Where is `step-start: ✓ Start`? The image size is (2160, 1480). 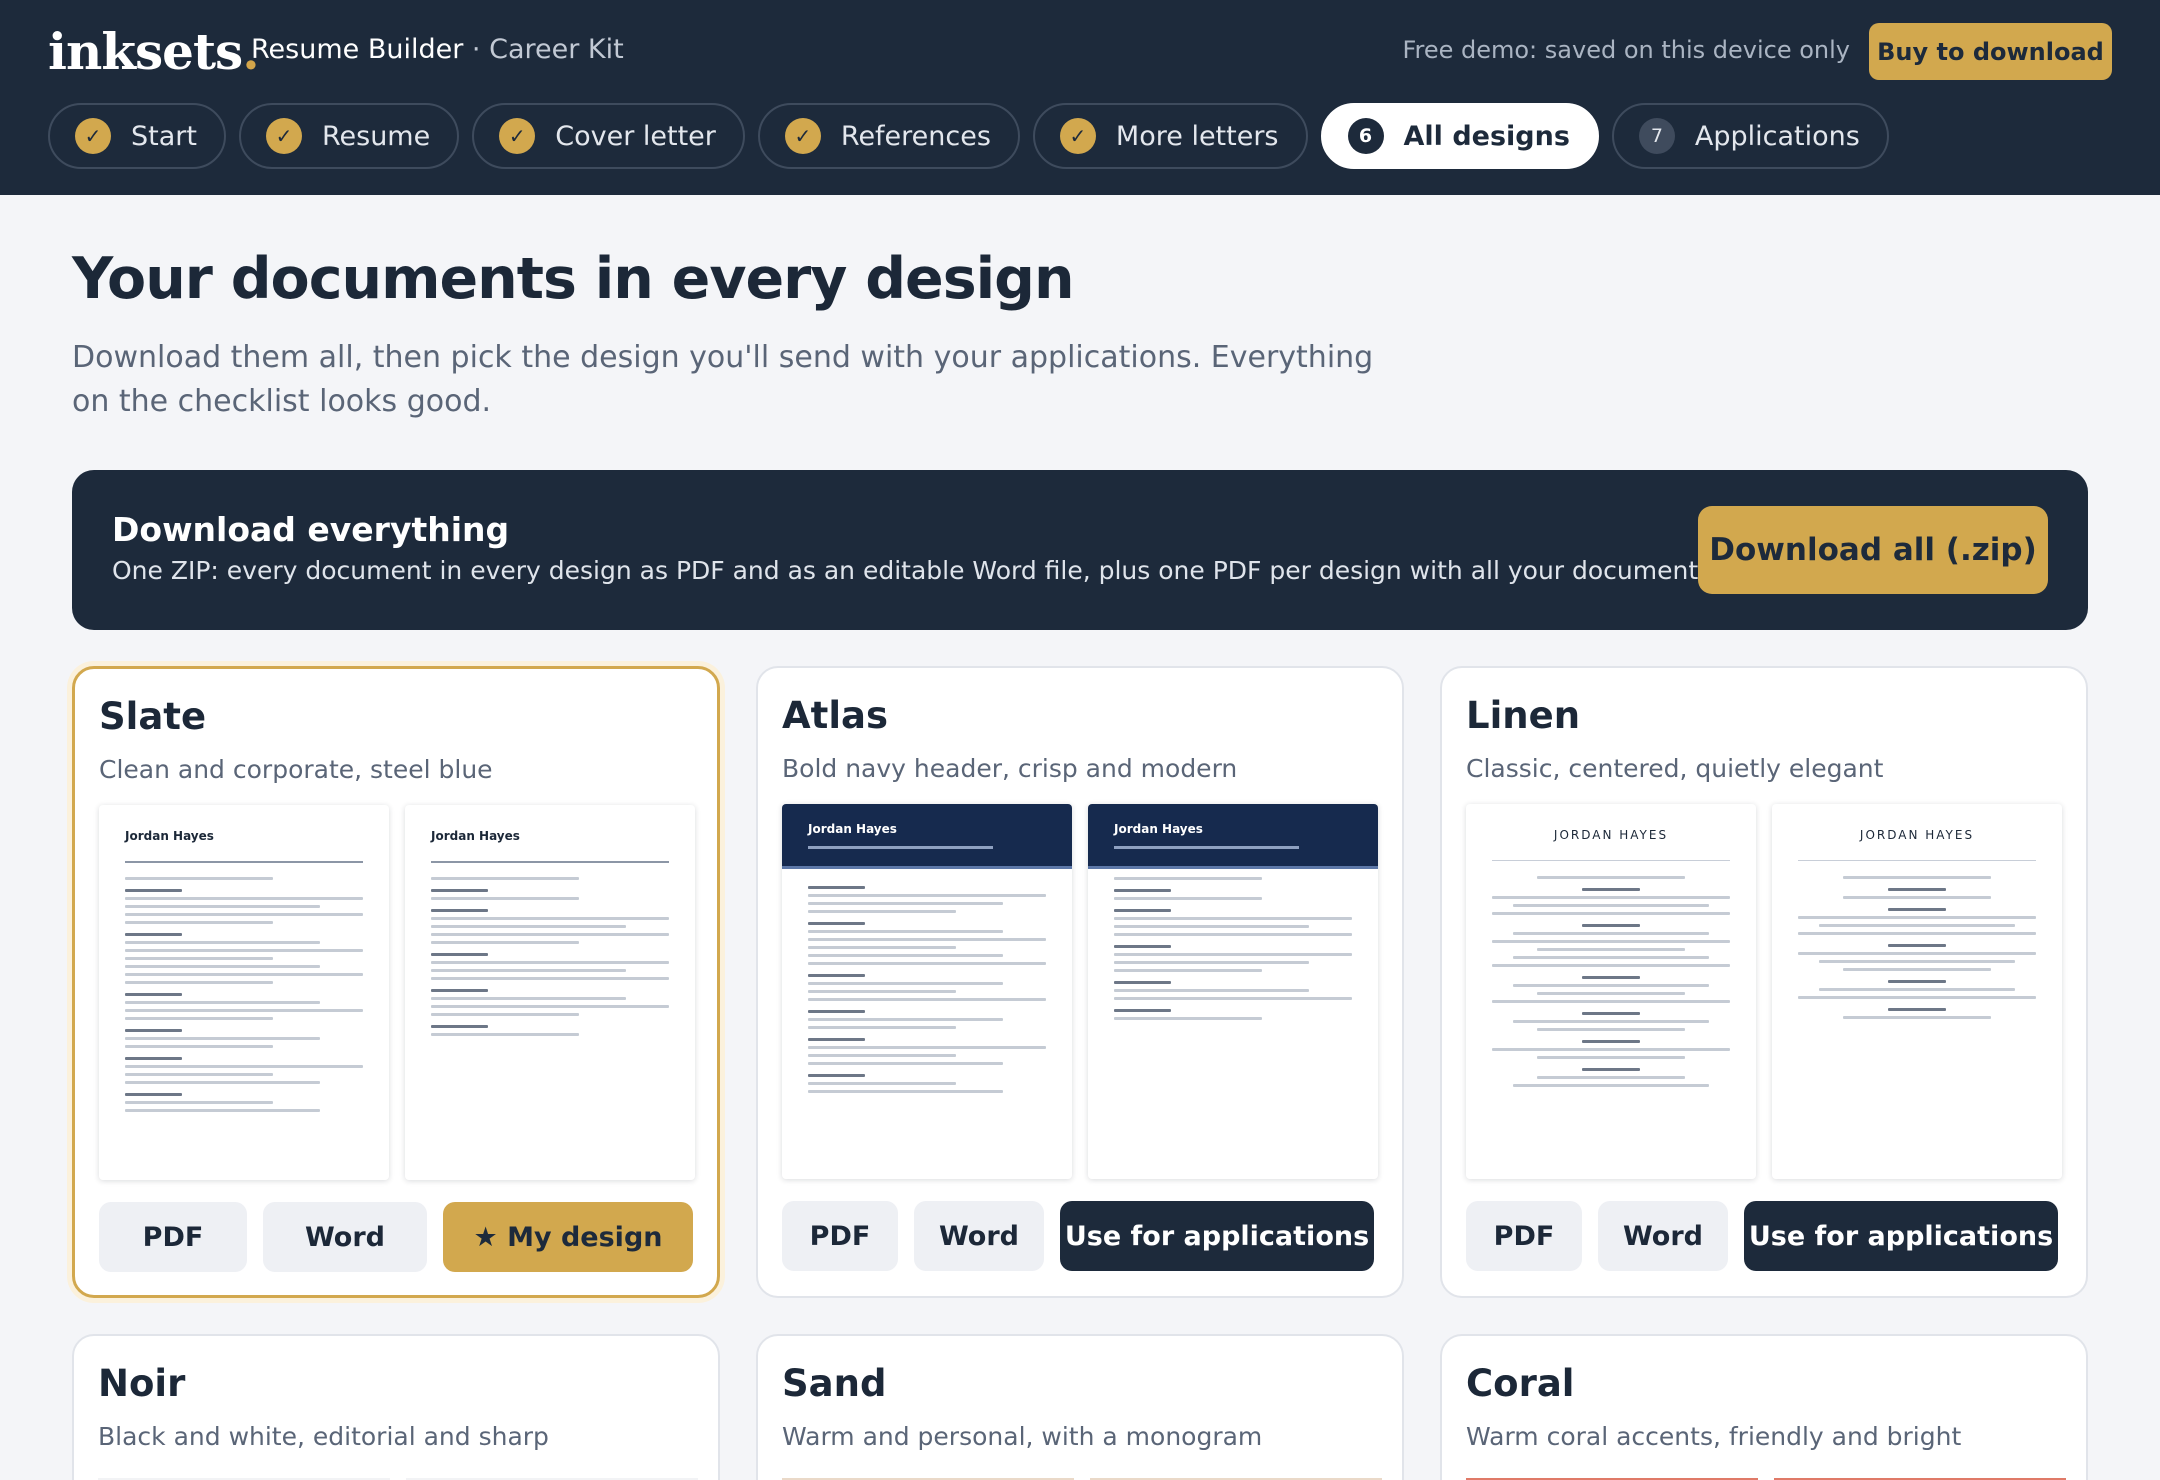
step-start: ✓ Start is located at coordinates (137, 136).